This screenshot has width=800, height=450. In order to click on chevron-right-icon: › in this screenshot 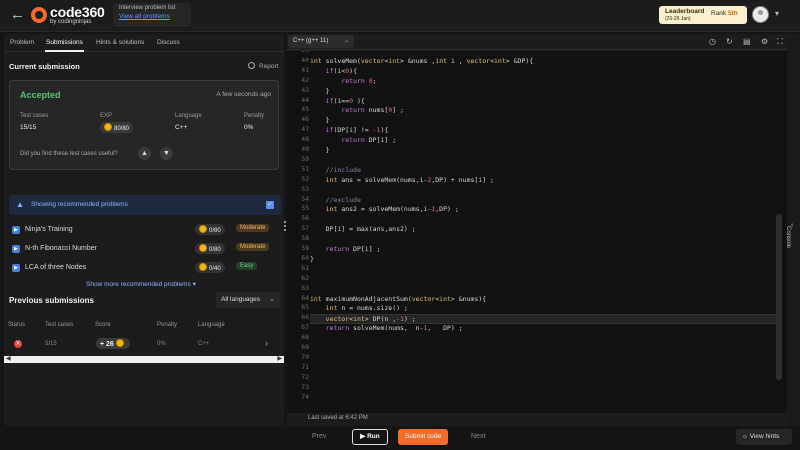, I will do `click(266, 343)`.